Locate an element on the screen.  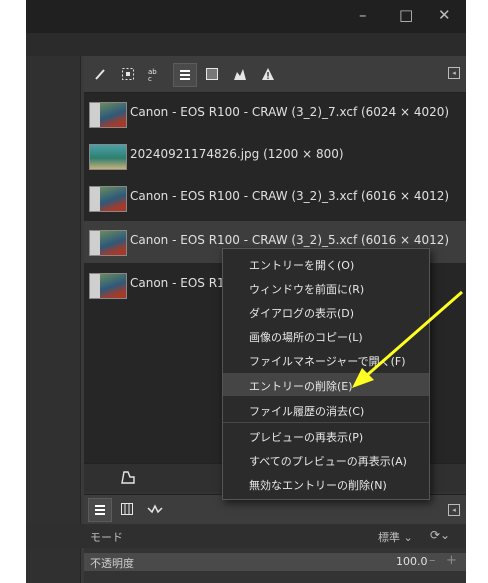
mode-label: モード is located at coordinates (106, 537).